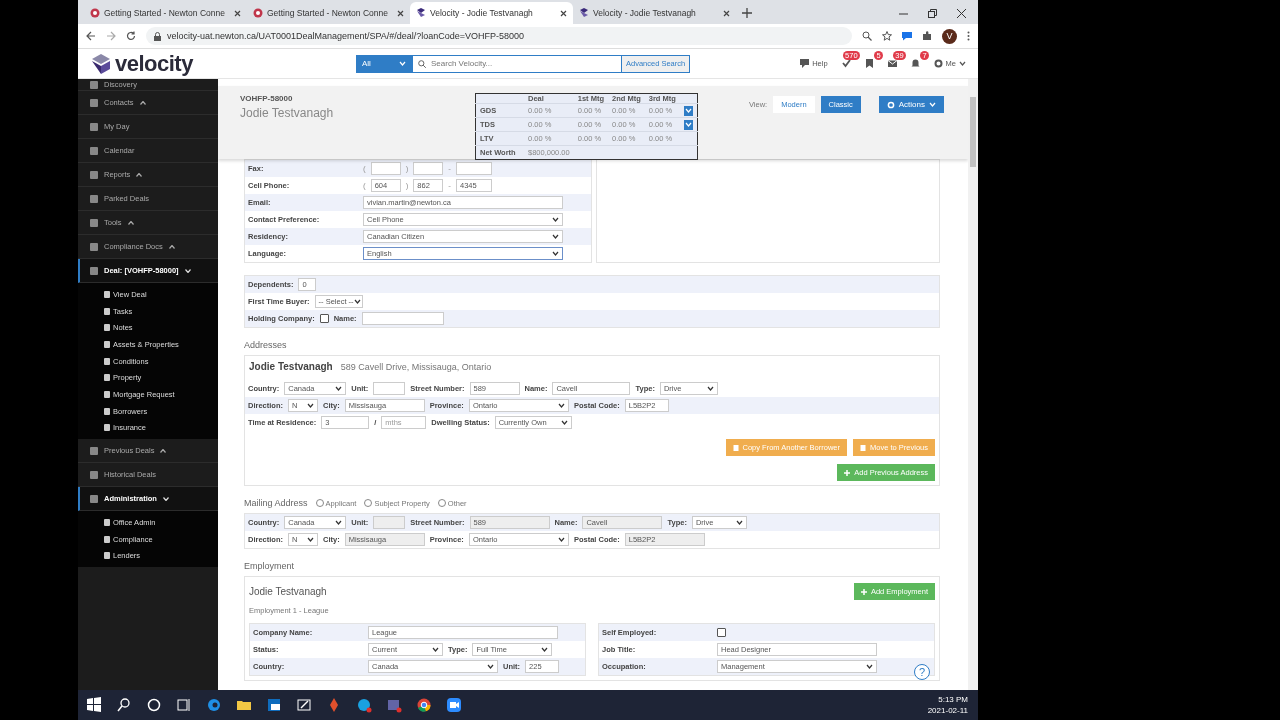 This screenshot has width=1280, height=720. Describe the element at coordinates (932, 13) in the screenshot. I see `restore-icon` at that location.